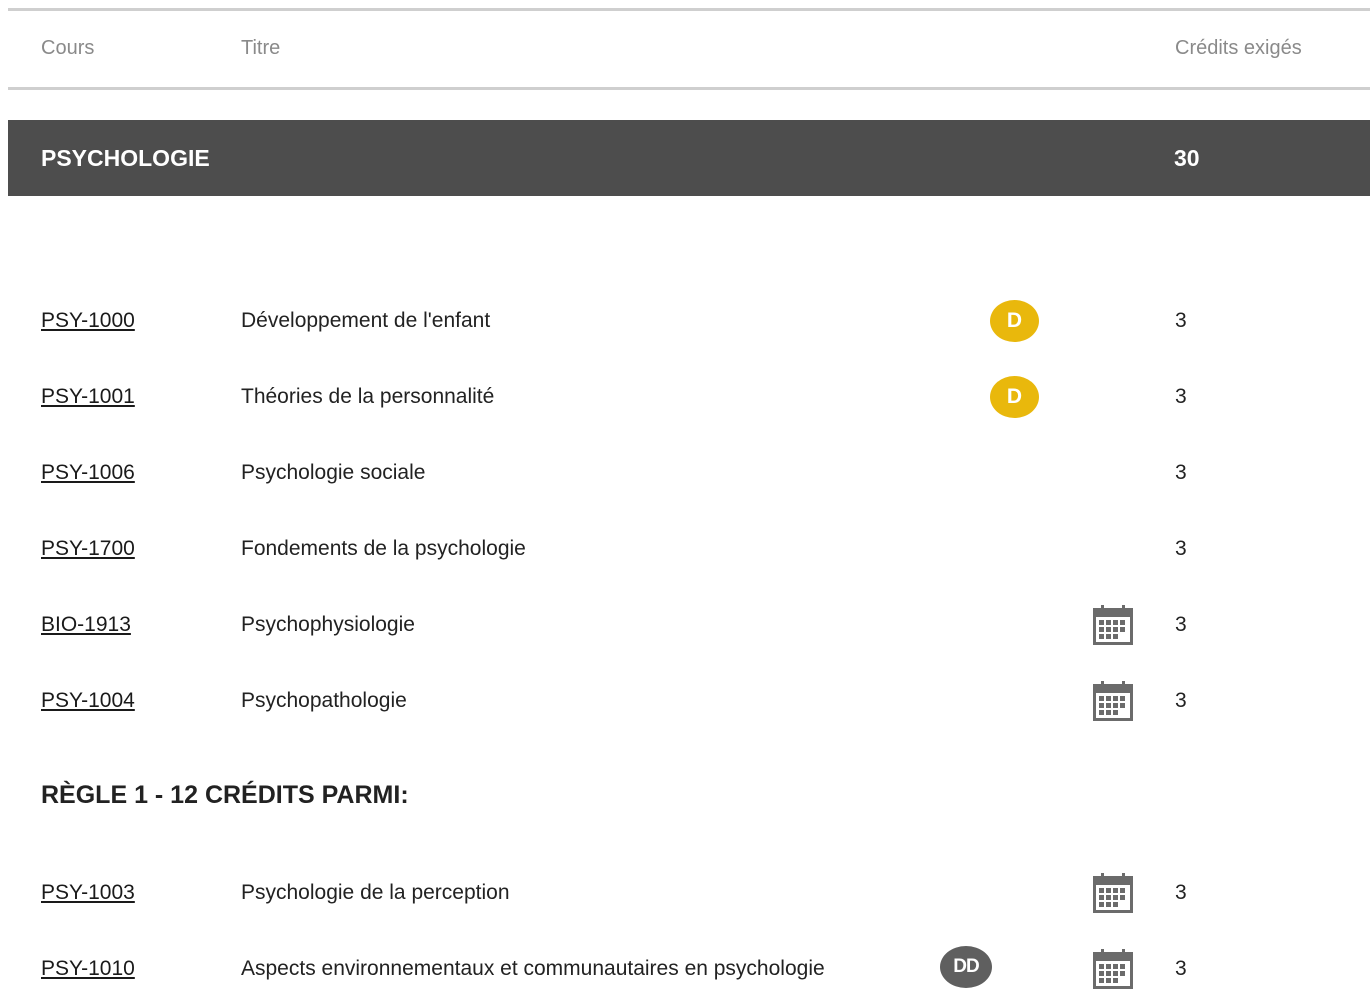 This screenshot has height=994, width=1370. I want to click on course-title: Développement de l'enfant, so click(366, 320).